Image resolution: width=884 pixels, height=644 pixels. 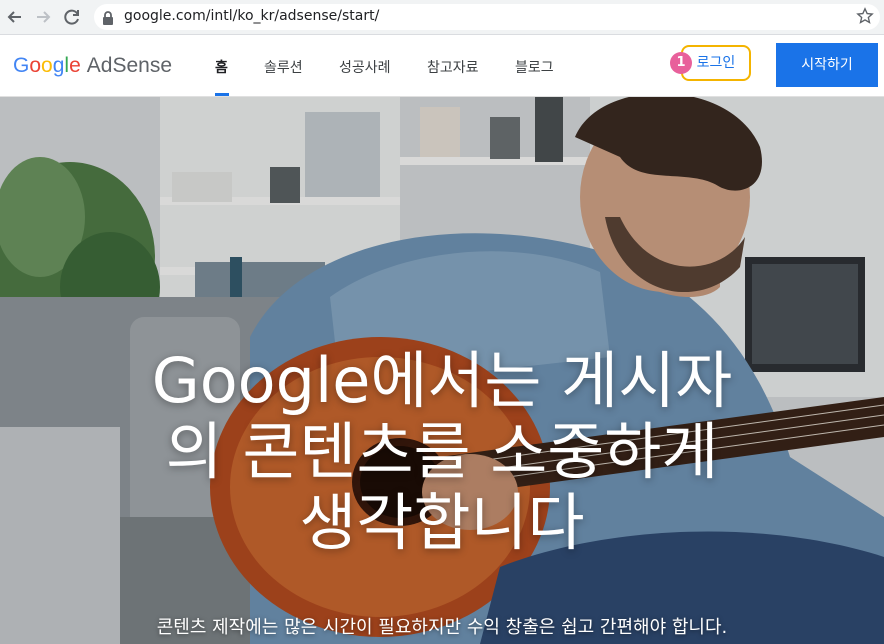 What do you see at coordinates (283, 67) in the screenshot?
I see `nav-item-solutions: 솔루션` at bounding box center [283, 67].